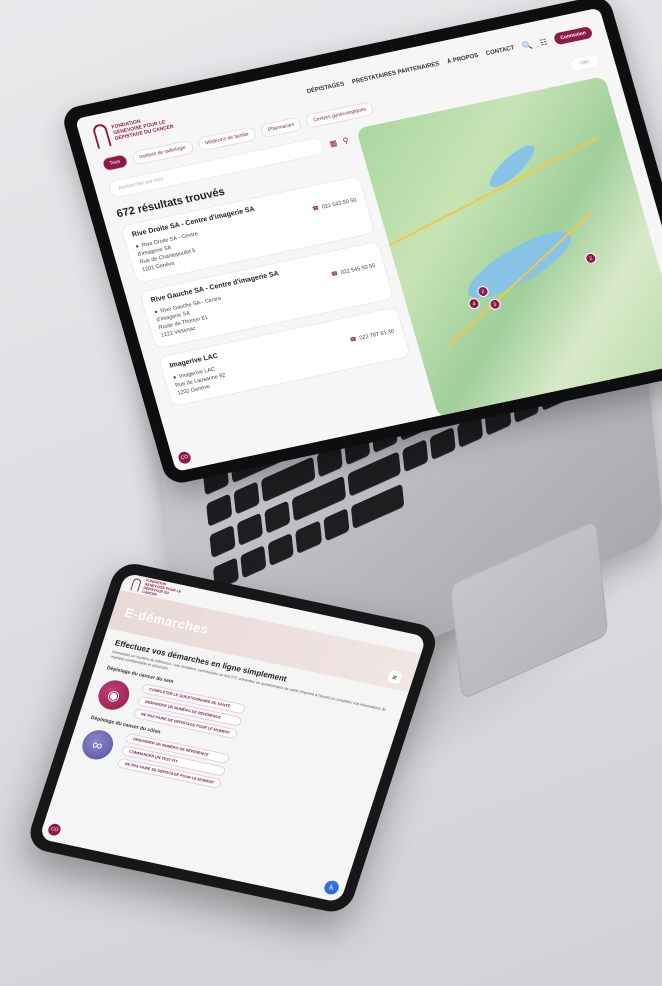 The width and height of the screenshot is (662, 986). I want to click on map-marker: 4, so click(474, 304).